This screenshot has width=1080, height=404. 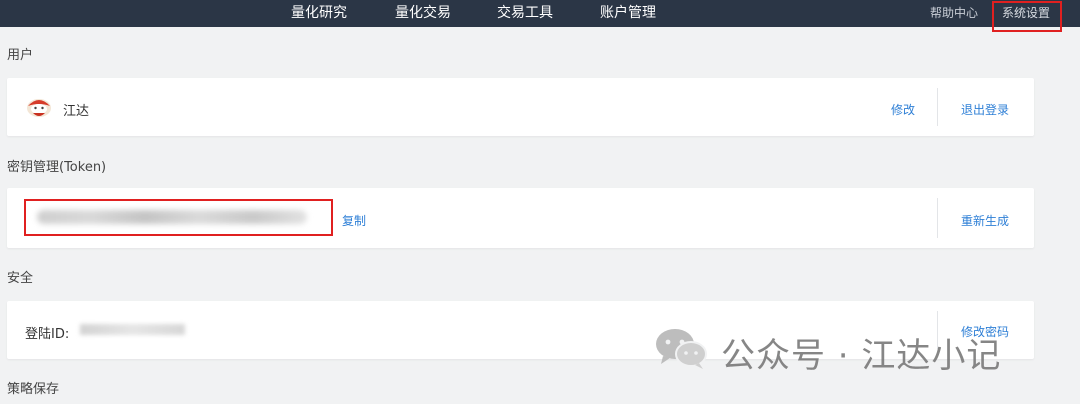 I want to click on token-card: 复制 重新生成, so click(x=520, y=218).